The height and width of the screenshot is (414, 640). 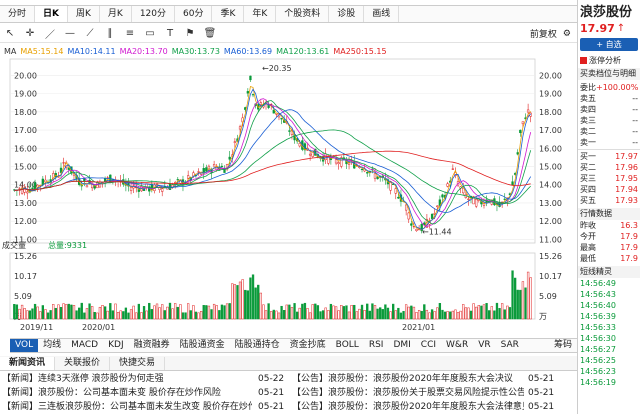 I want to click on ray-tool-icon: ⟋, so click(x=90, y=33).